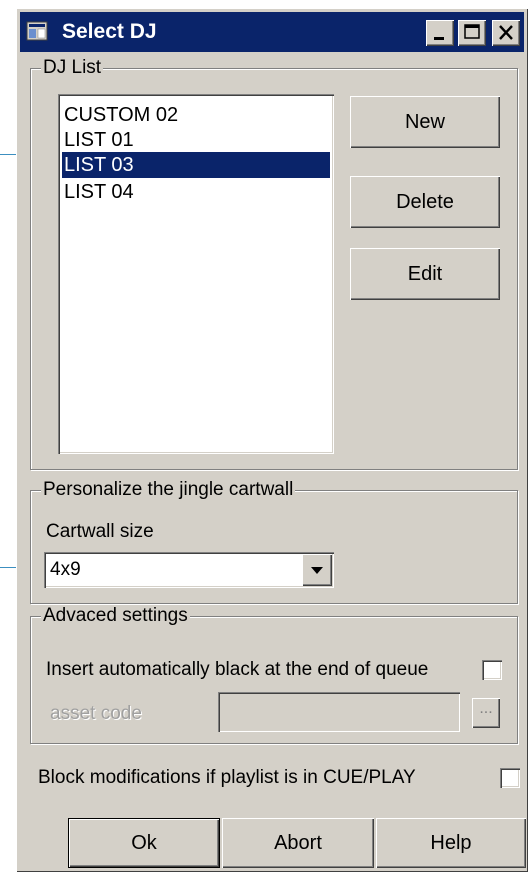  I want to click on dj-list-legend: DJ List, so click(72, 68).